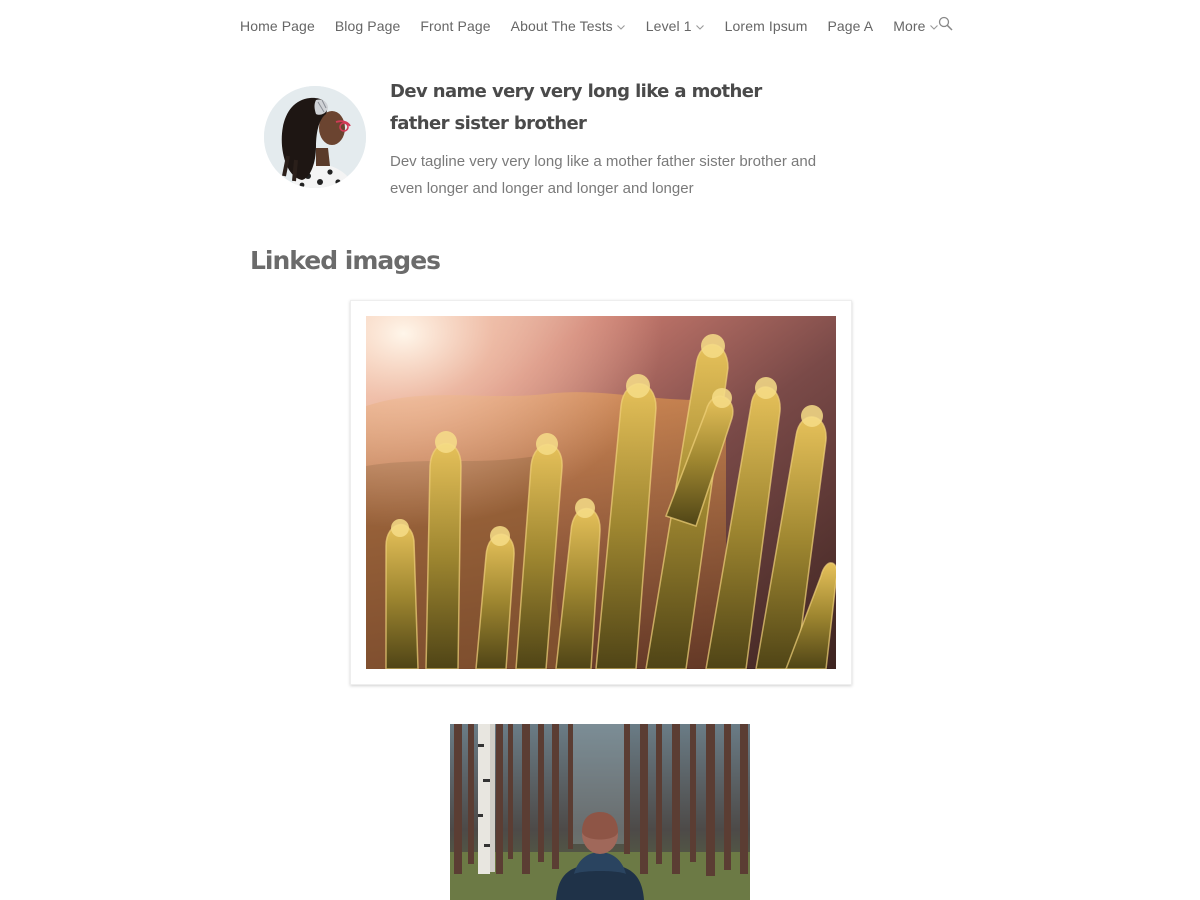  I want to click on forest-photo, so click(600, 812).